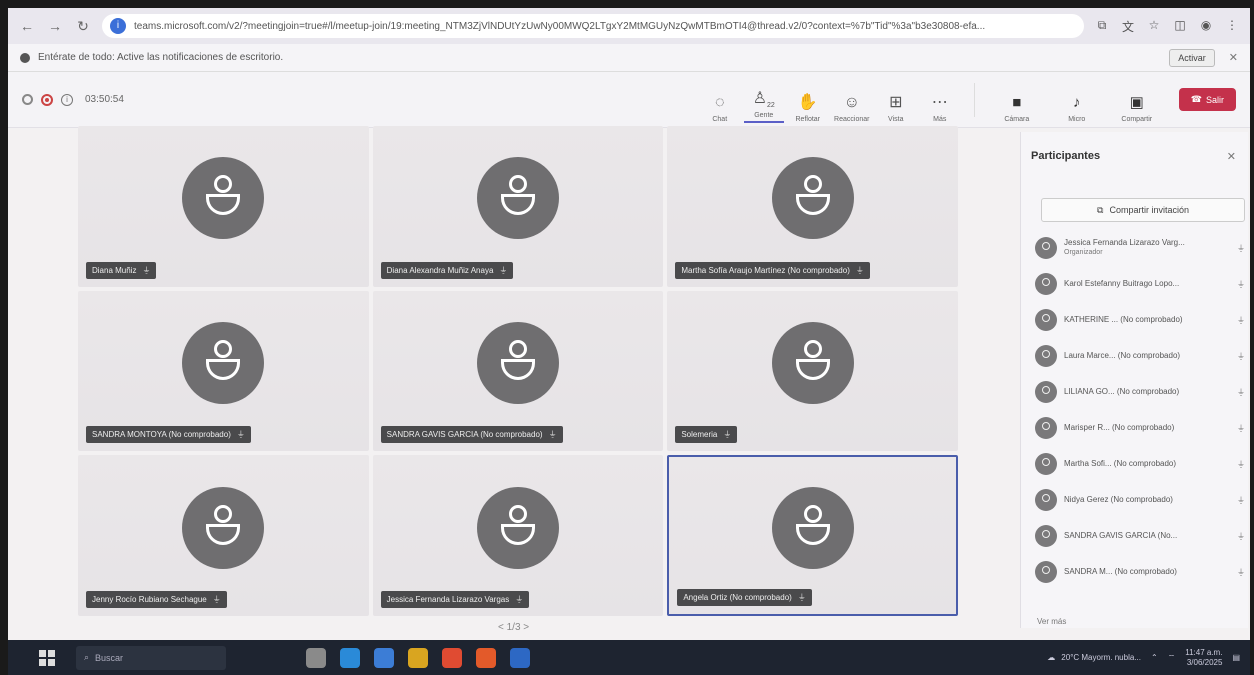 The height and width of the screenshot is (675, 1254). Describe the element at coordinates (471, 435) in the screenshot. I see `participant-name-tag: SANDRA GAVIS GARCIA (No comprobado) ⏚` at that location.